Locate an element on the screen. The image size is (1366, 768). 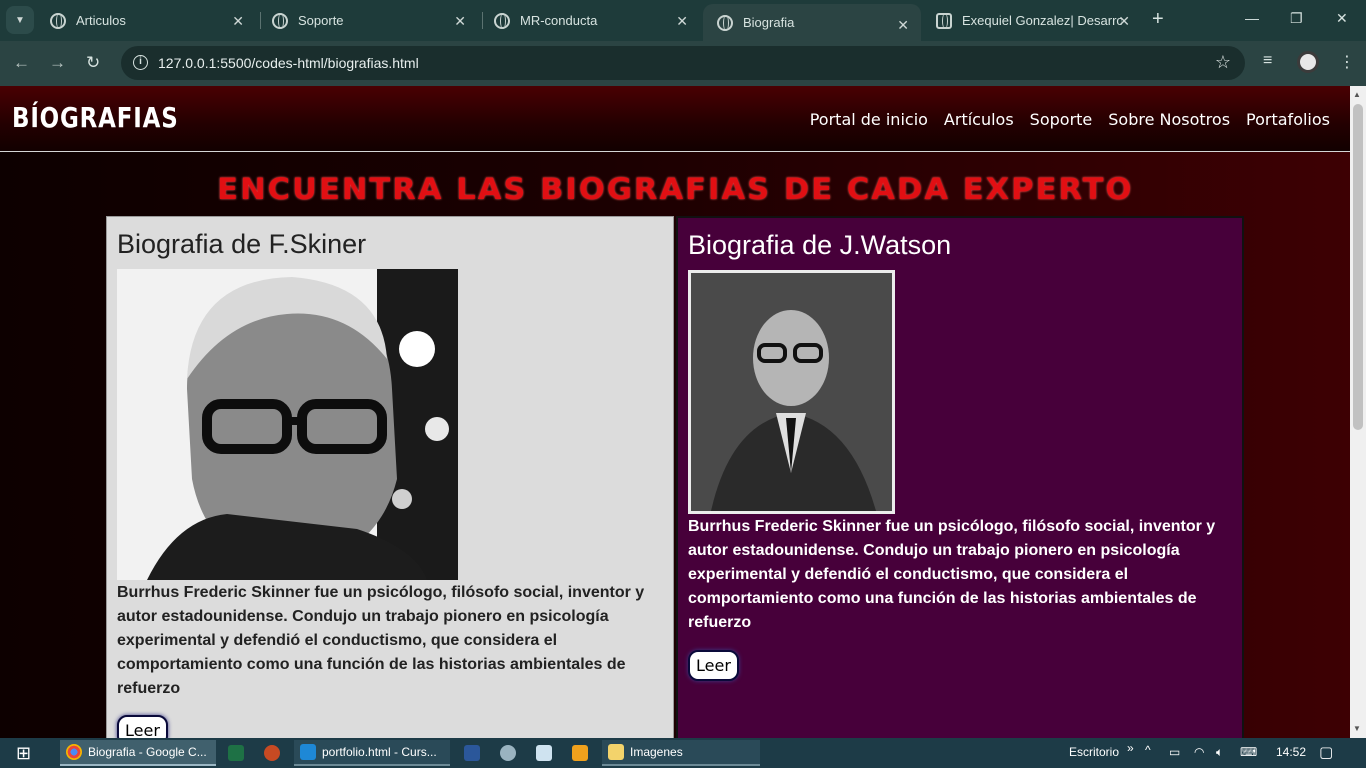
reload-icon: ↻ is located at coordinates (93, 63).